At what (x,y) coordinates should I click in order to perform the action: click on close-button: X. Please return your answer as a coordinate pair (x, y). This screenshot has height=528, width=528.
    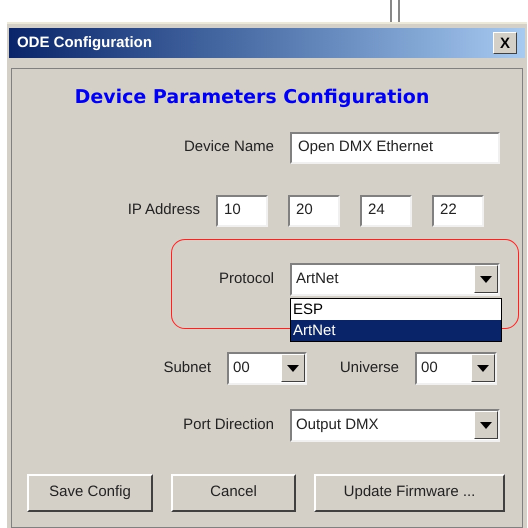
    Looking at the image, I should click on (505, 43).